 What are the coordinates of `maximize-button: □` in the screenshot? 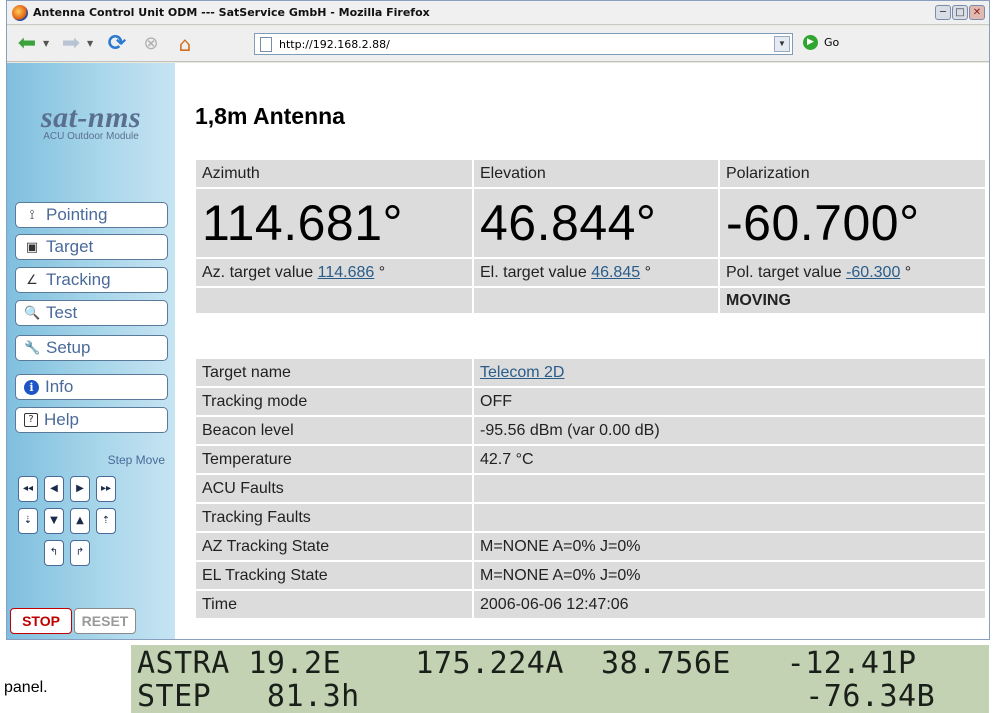 It's located at (960, 12).